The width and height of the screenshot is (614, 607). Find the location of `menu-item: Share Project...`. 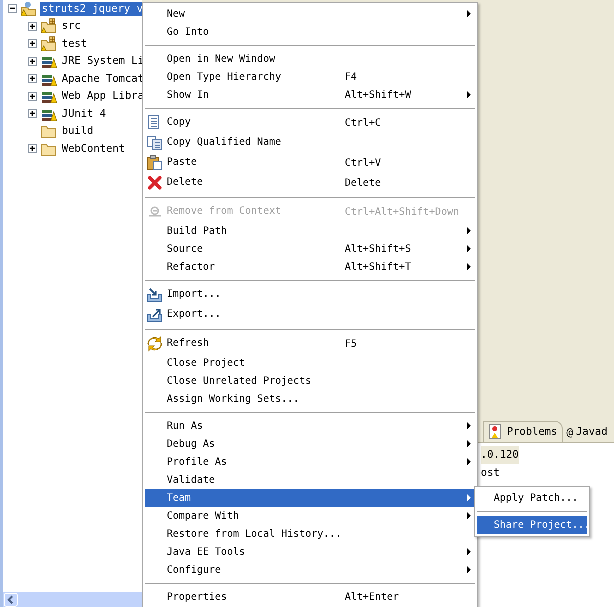

menu-item: Share Project... is located at coordinates (532, 525).